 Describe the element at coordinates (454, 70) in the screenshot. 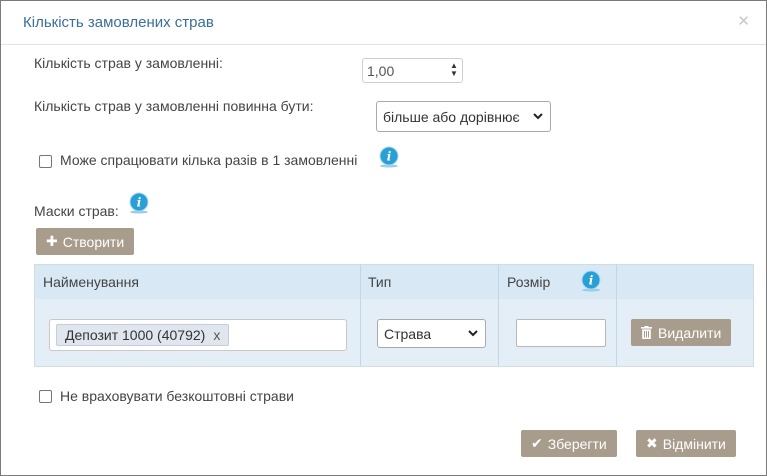

I see `spin-arrows-icon: ▲ ▼` at that location.